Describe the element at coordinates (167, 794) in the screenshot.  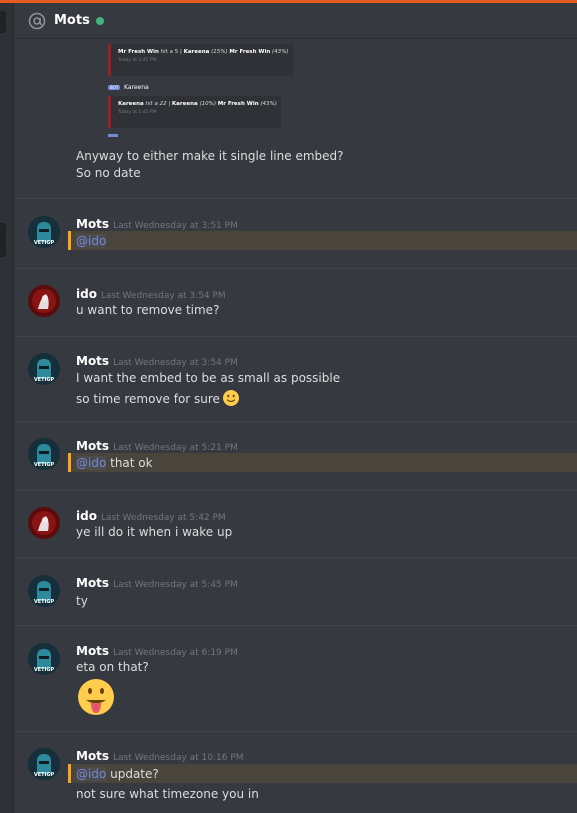
I see `message-text: not sure what timezone you in` at that location.